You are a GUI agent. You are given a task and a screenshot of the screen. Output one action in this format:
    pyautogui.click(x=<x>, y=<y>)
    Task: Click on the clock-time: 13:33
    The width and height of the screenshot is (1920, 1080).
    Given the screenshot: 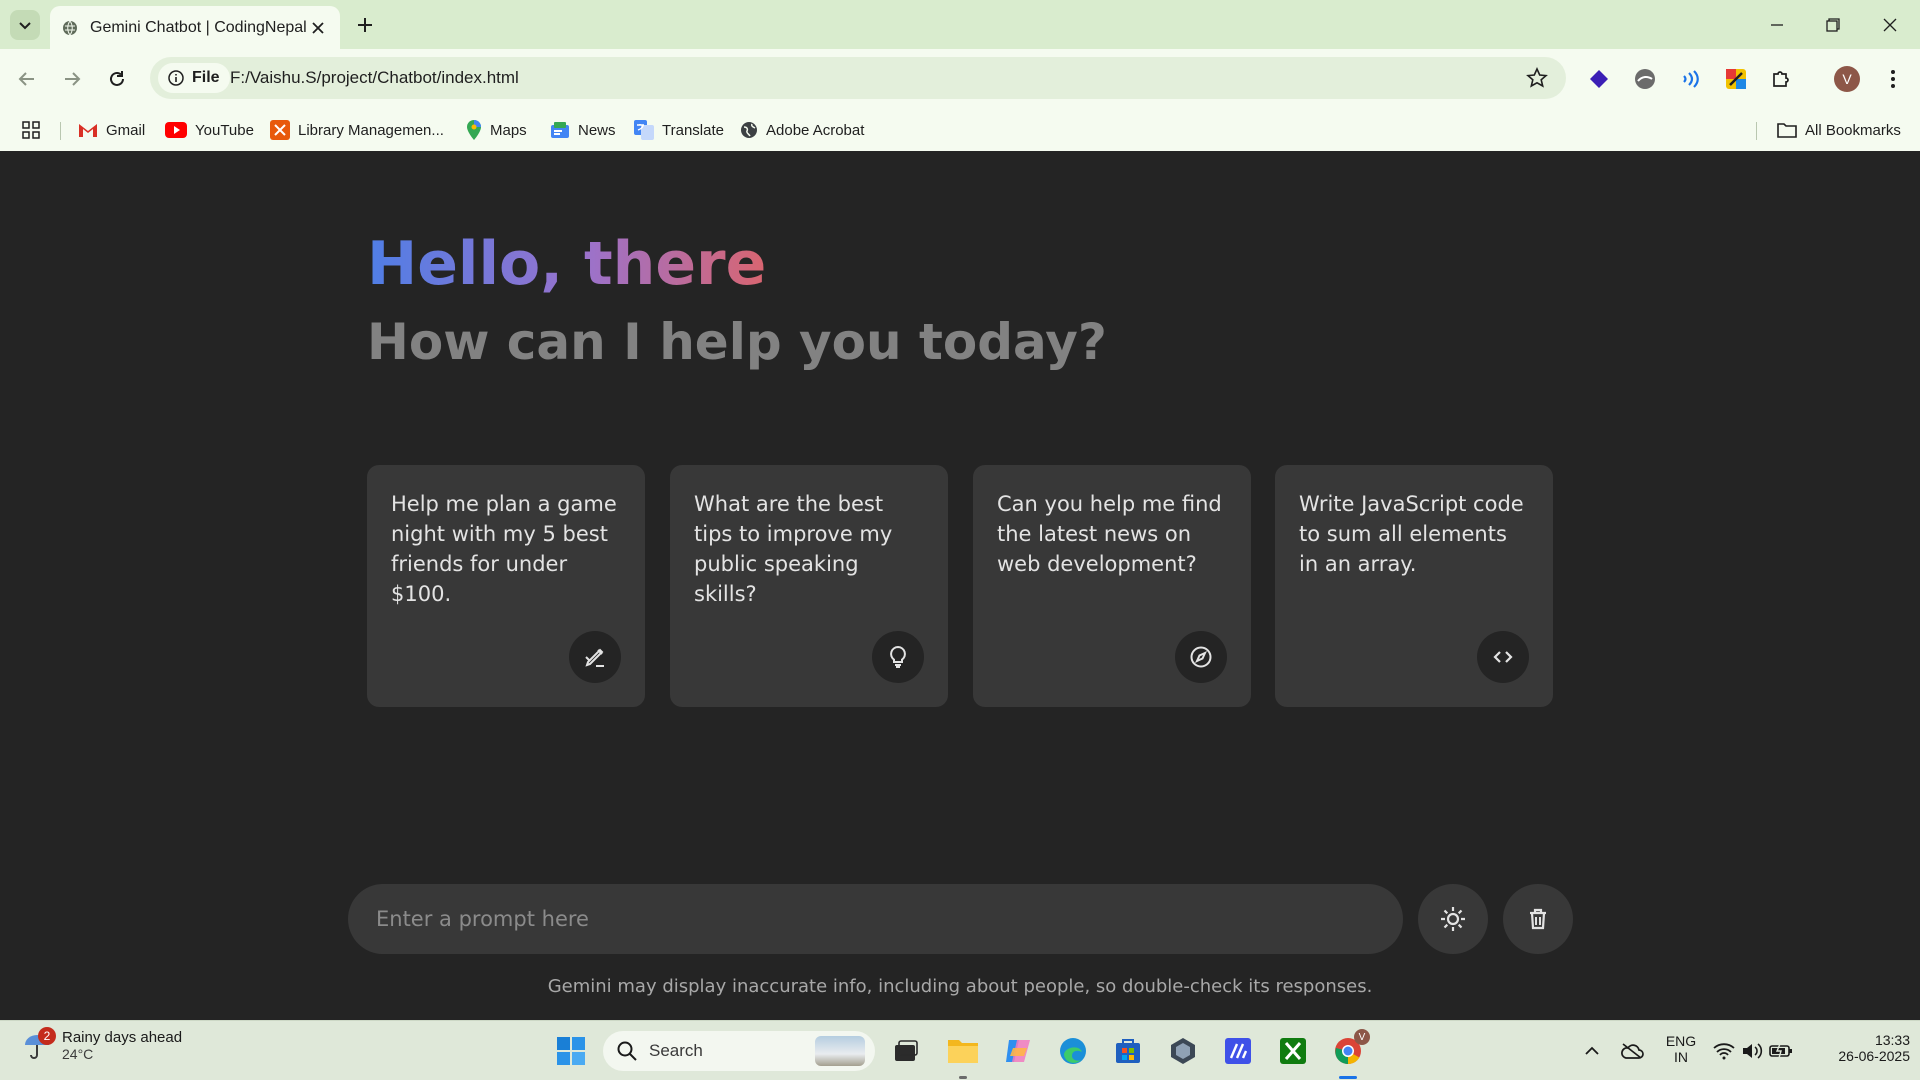 What is the action you would take?
    pyautogui.click(x=1892, y=1040)
    